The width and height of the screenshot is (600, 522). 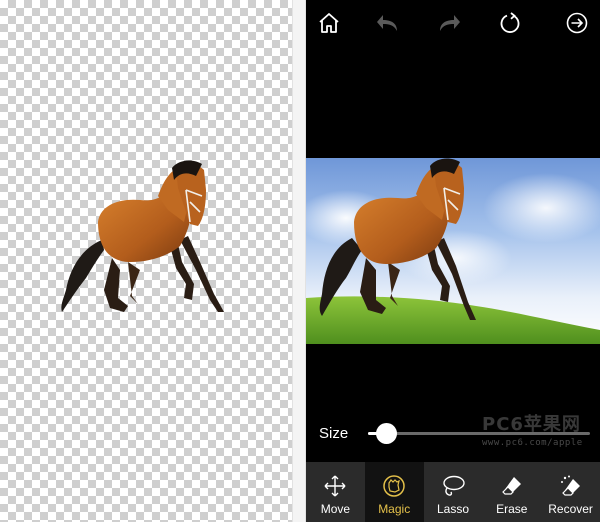 I want to click on tool-magic: Magic, so click(x=394, y=492).